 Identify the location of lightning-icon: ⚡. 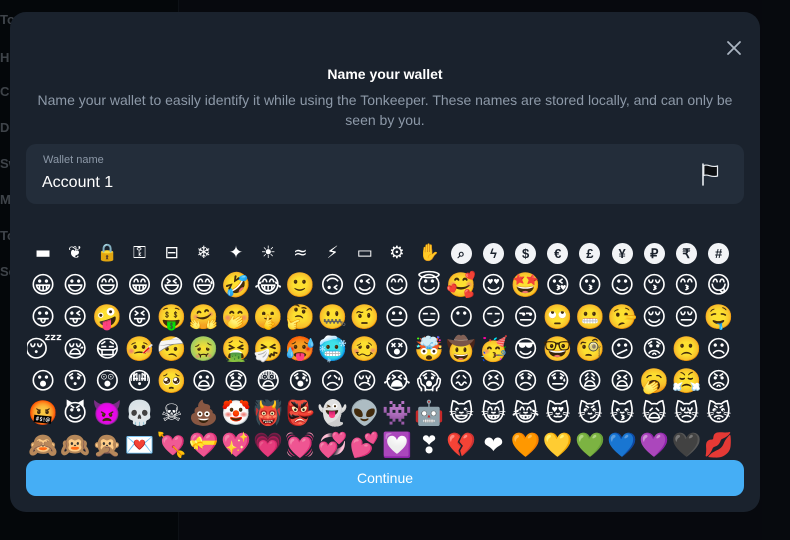
(333, 253).